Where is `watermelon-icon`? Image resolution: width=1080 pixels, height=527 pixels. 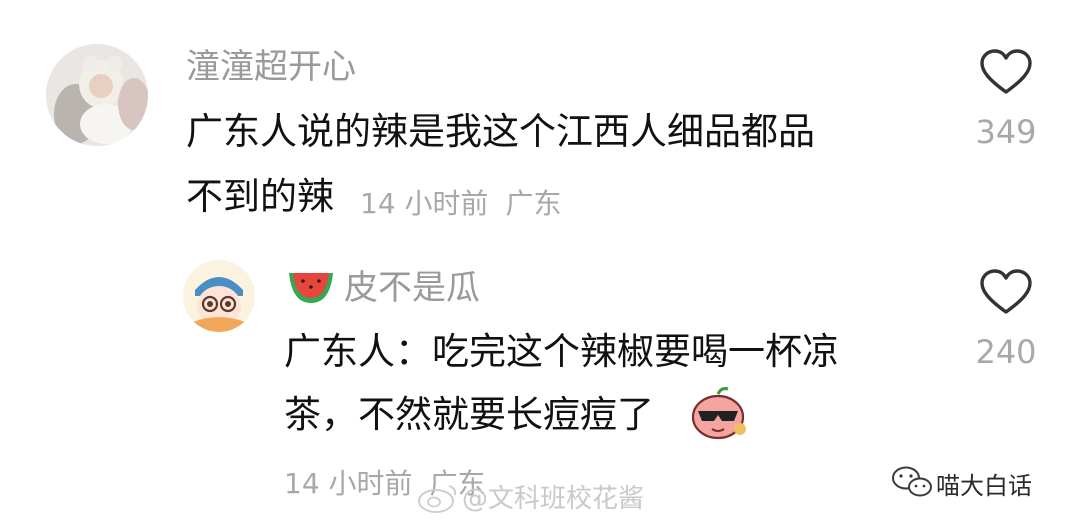
watermelon-icon is located at coordinates (311, 287).